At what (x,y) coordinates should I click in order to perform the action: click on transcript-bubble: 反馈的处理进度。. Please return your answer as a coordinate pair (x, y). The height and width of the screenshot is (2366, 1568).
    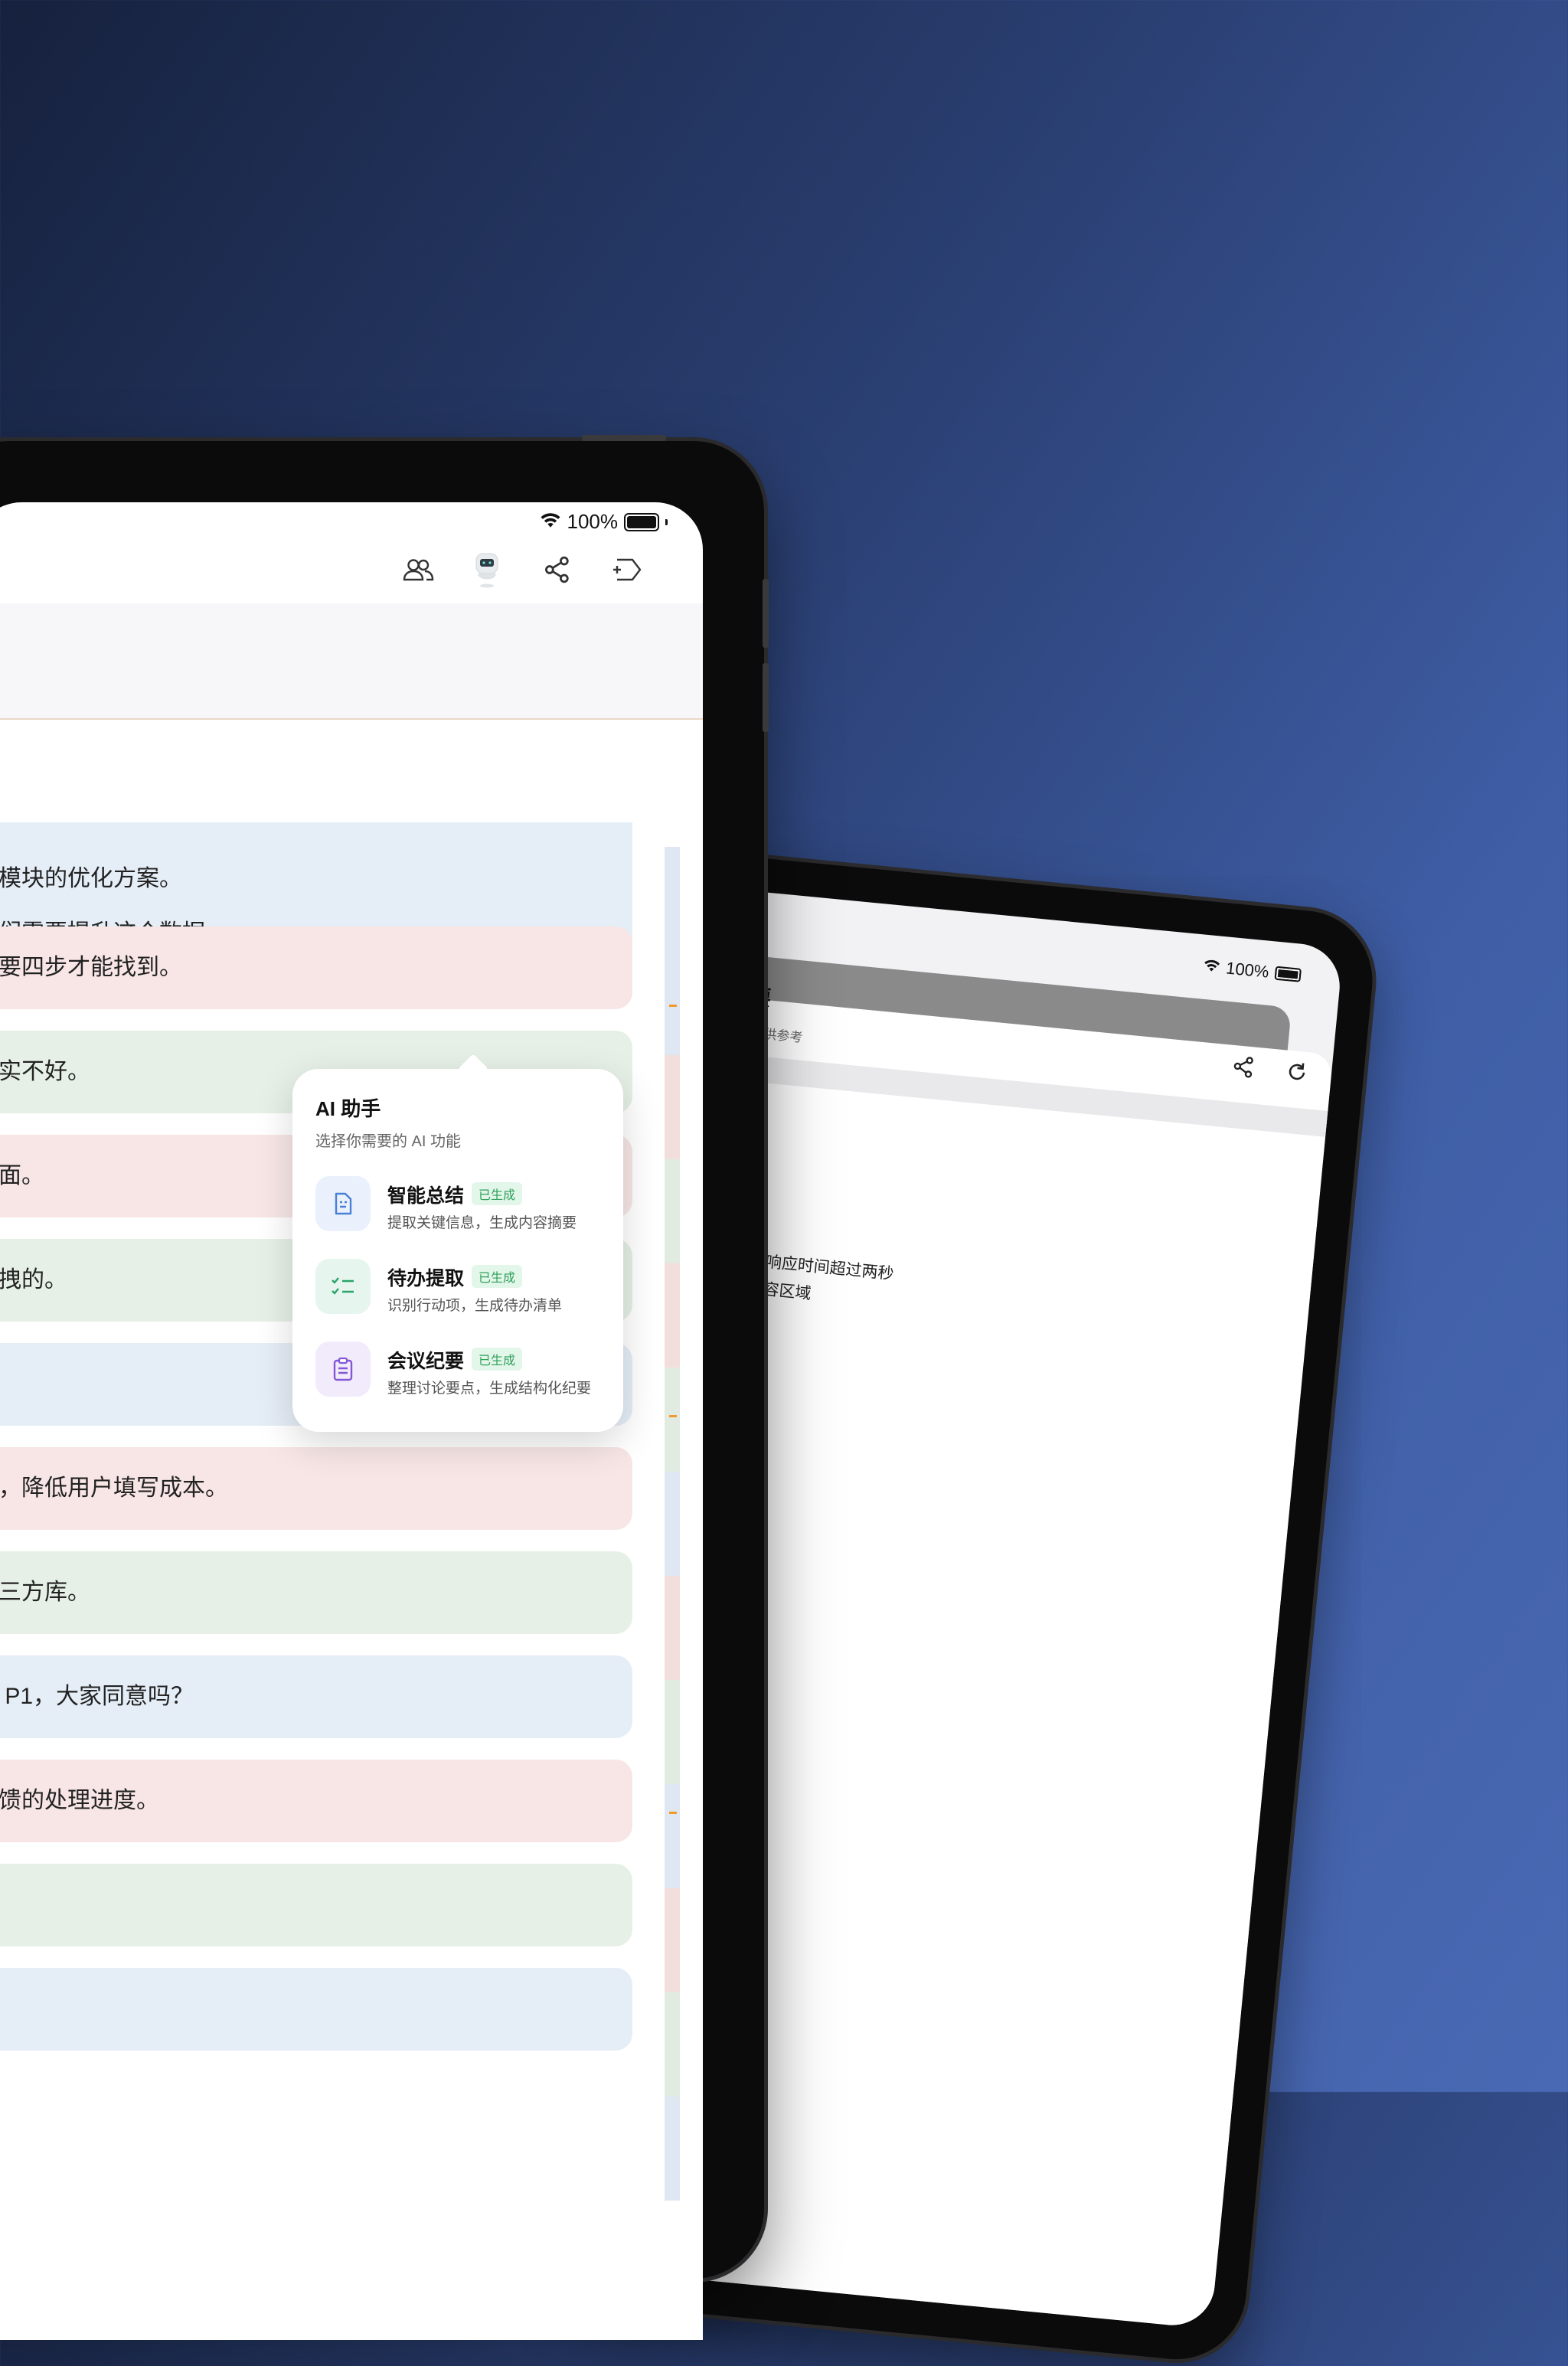
    Looking at the image, I should click on (316, 1801).